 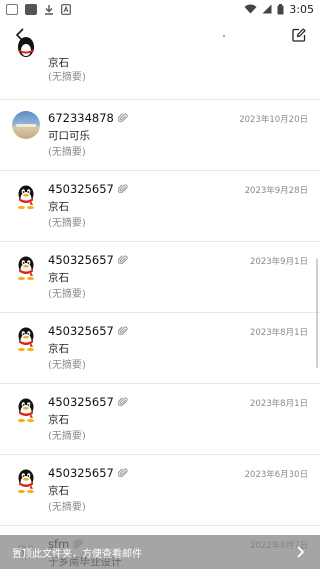 I want to click on download-icon, so click(x=49, y=9).